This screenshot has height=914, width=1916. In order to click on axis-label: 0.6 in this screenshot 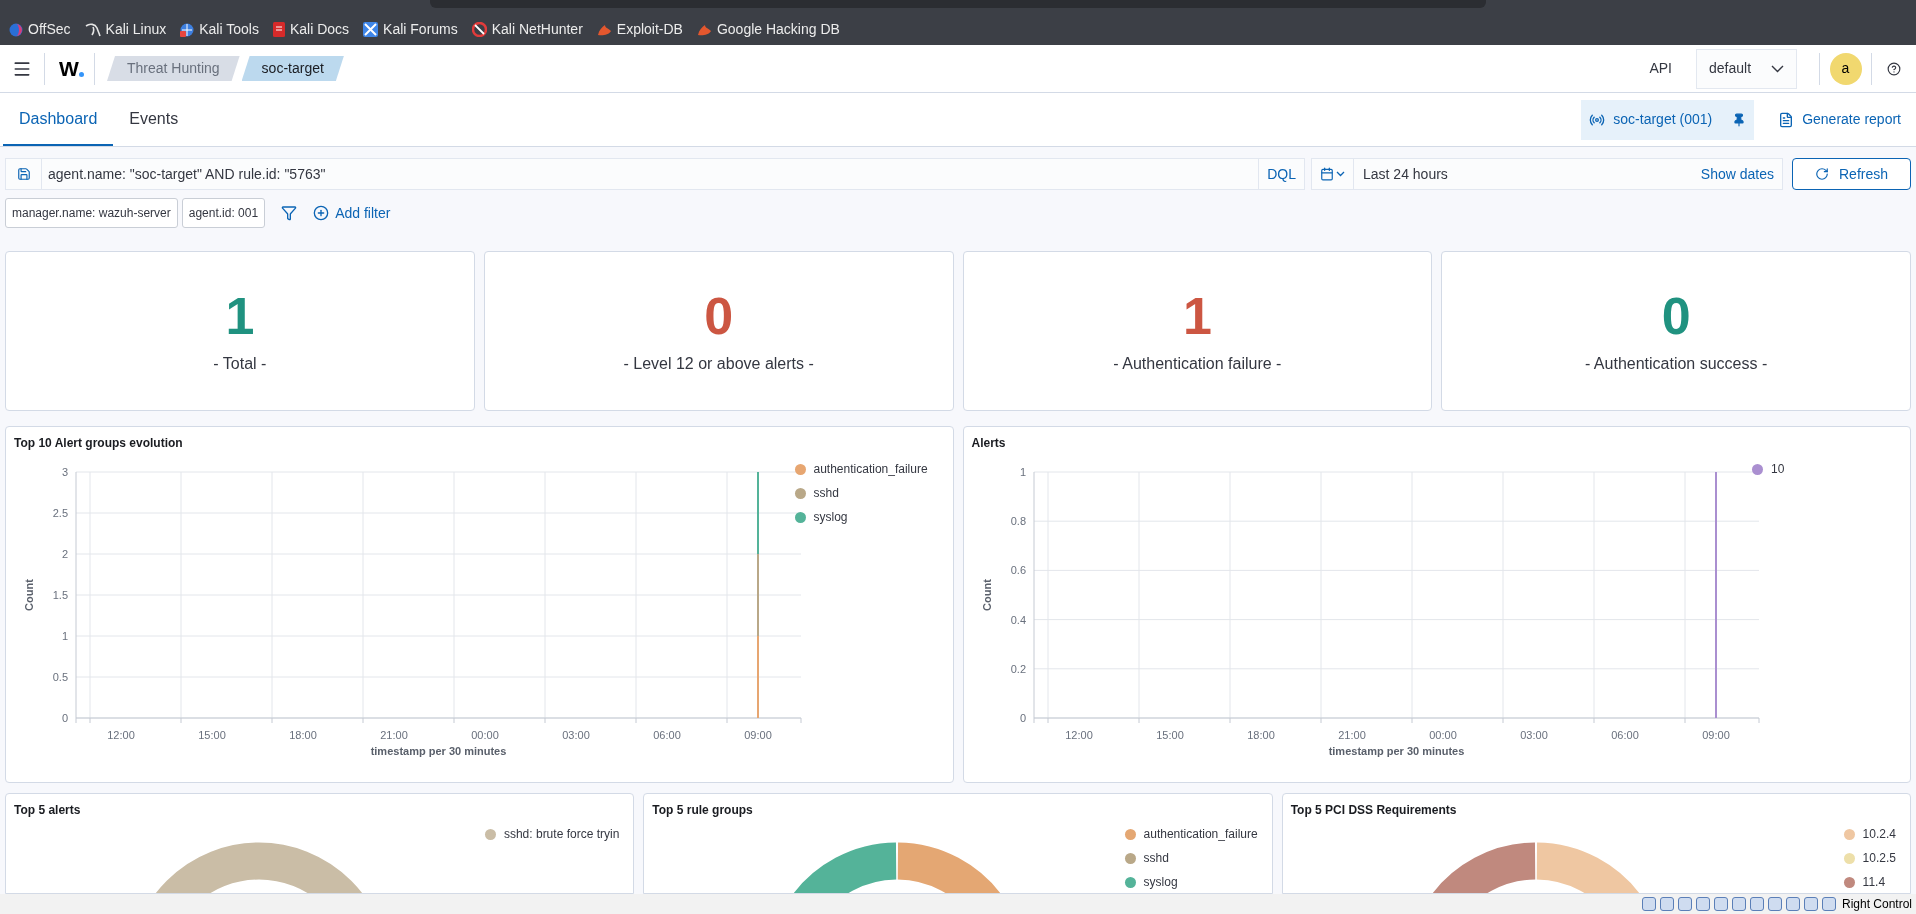, I will do `click(1018, 570)`.